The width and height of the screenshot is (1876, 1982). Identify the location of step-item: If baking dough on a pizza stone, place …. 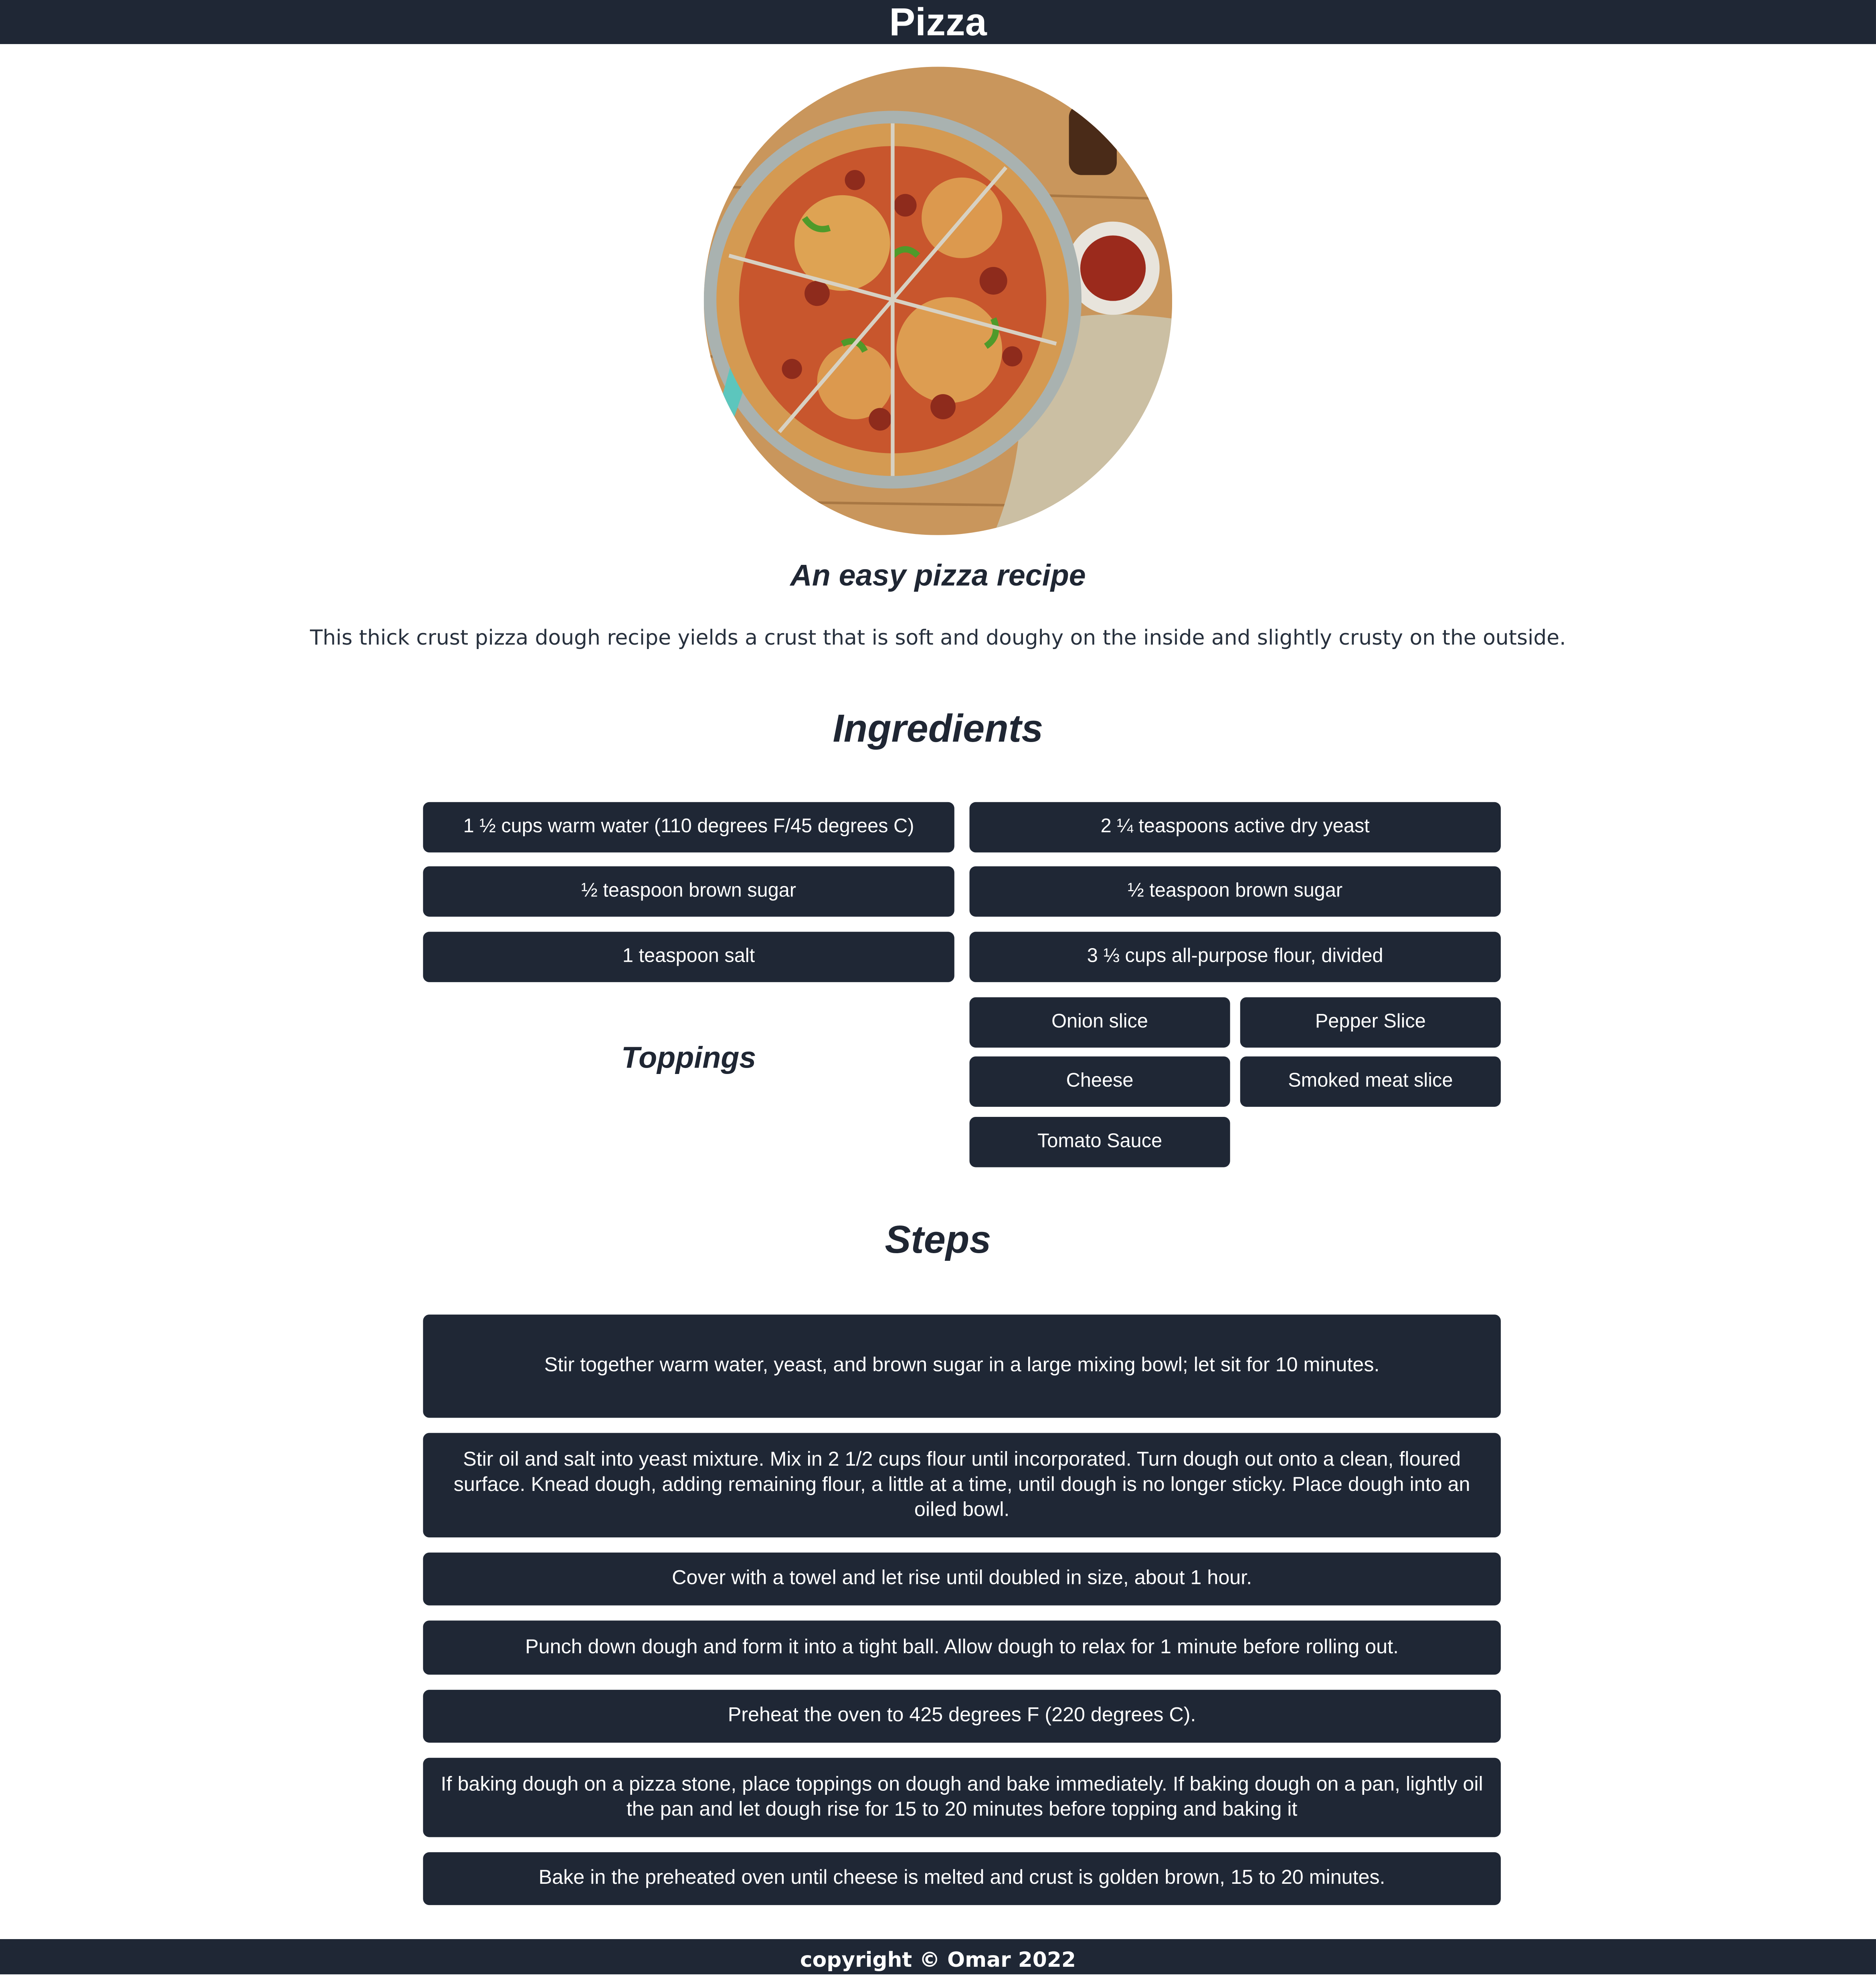
(962, 1797).